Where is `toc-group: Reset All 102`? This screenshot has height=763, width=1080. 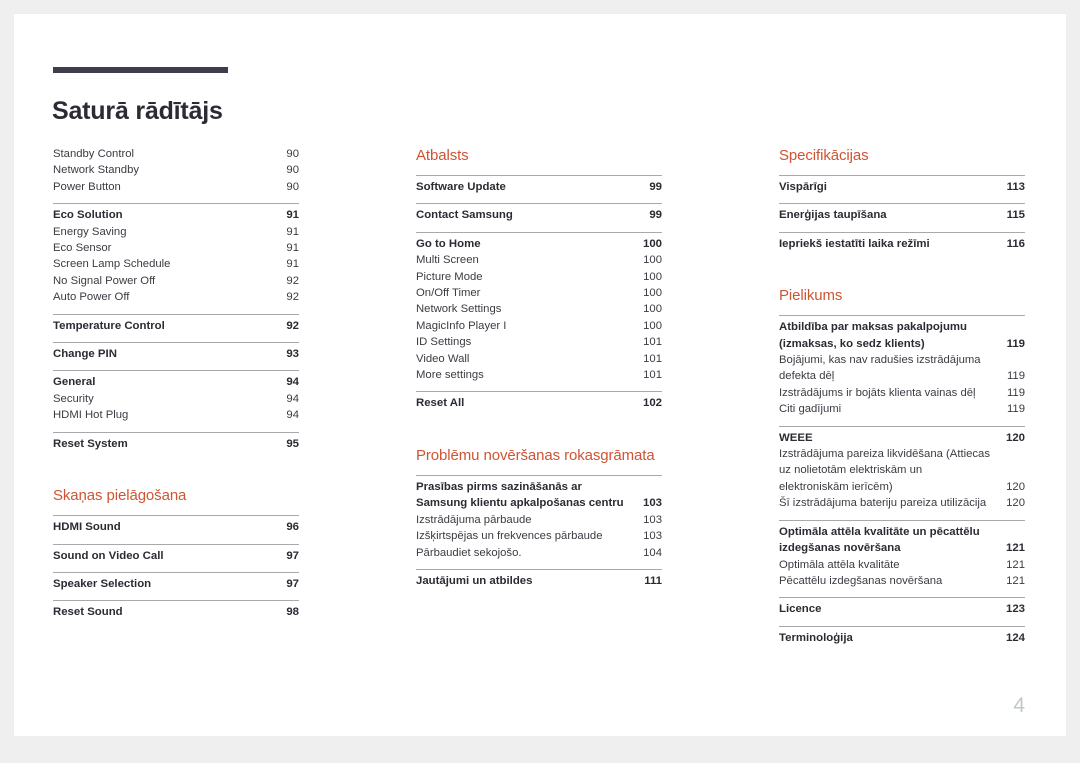 toc-group: Reset All 102 is located at coordinates (539, 401).